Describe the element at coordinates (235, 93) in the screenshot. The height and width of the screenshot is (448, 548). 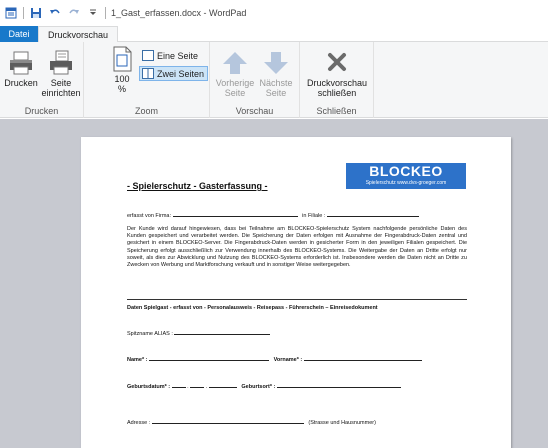
I see `previous-page-label-2: Seite` at that location.